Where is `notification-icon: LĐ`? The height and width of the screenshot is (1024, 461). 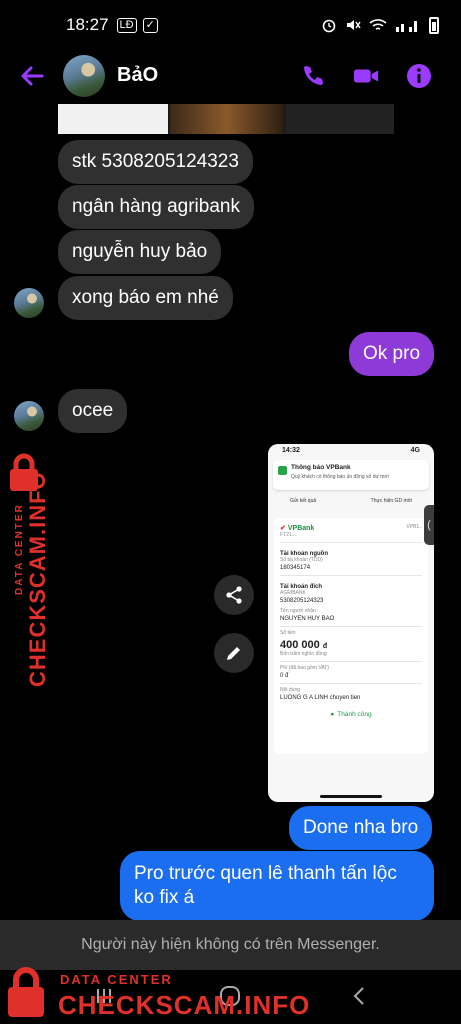 notification-icon: LĐ is located at coordinates (126, 25).